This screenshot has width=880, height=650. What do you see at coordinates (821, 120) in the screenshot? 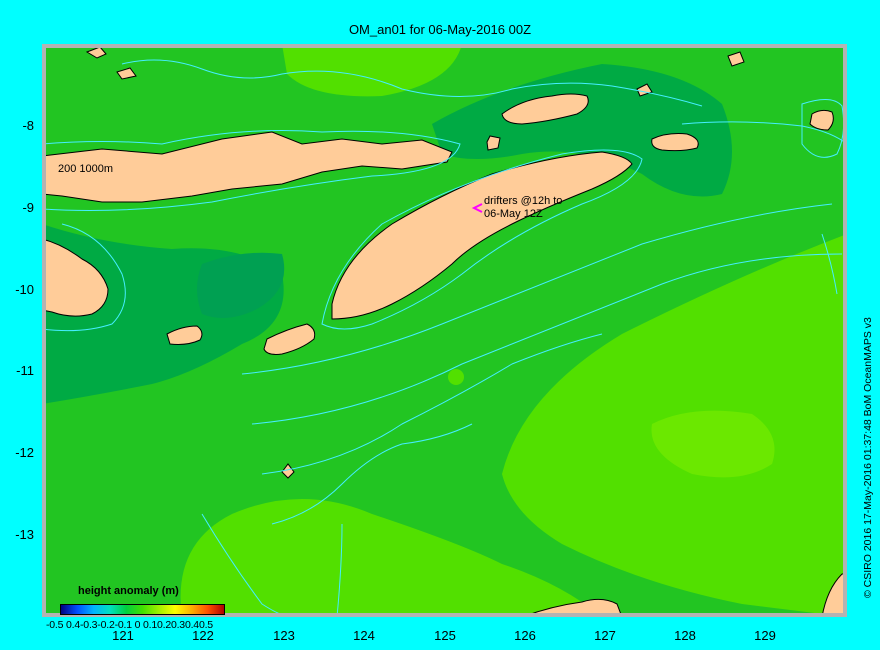
I see `island-east` at bounding box center [821, 120].